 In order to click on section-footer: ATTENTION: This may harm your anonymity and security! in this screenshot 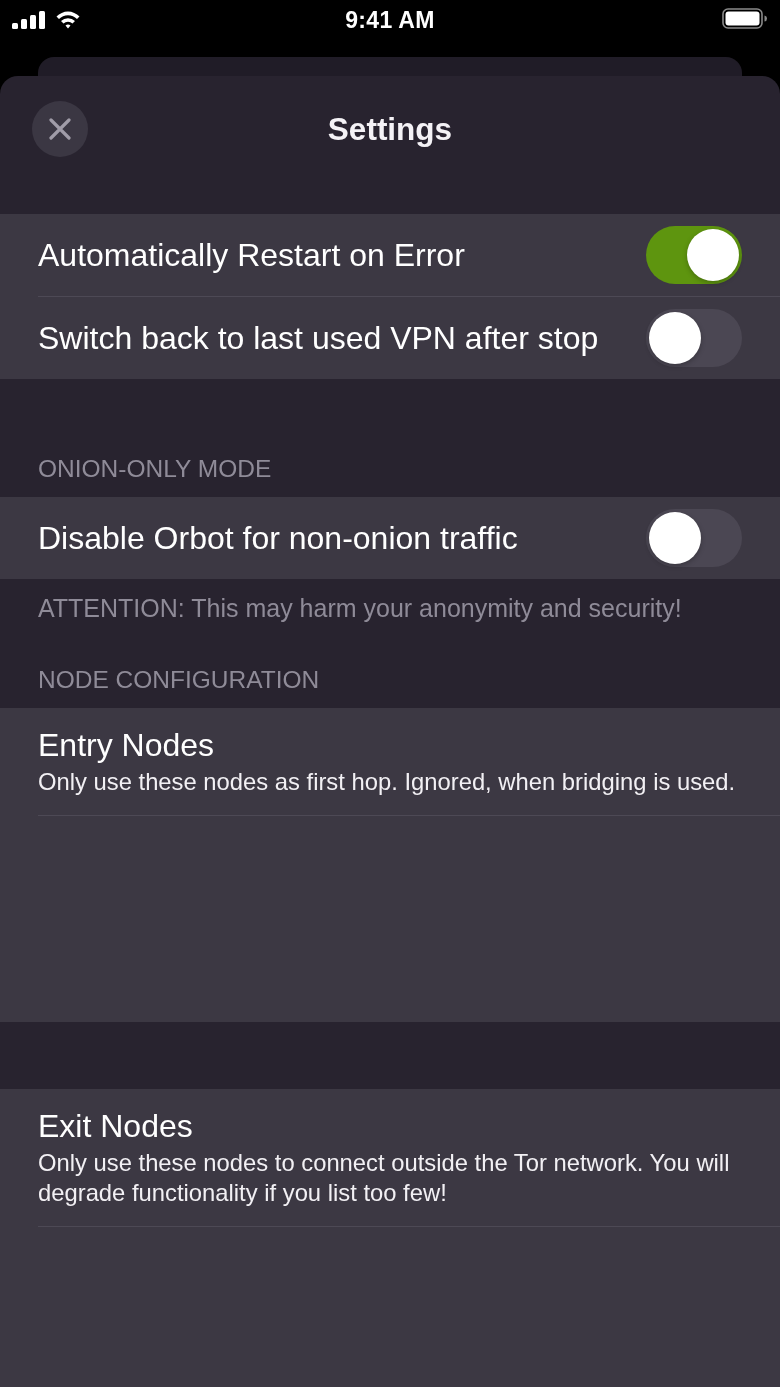, I will do `click(390, 600)`.